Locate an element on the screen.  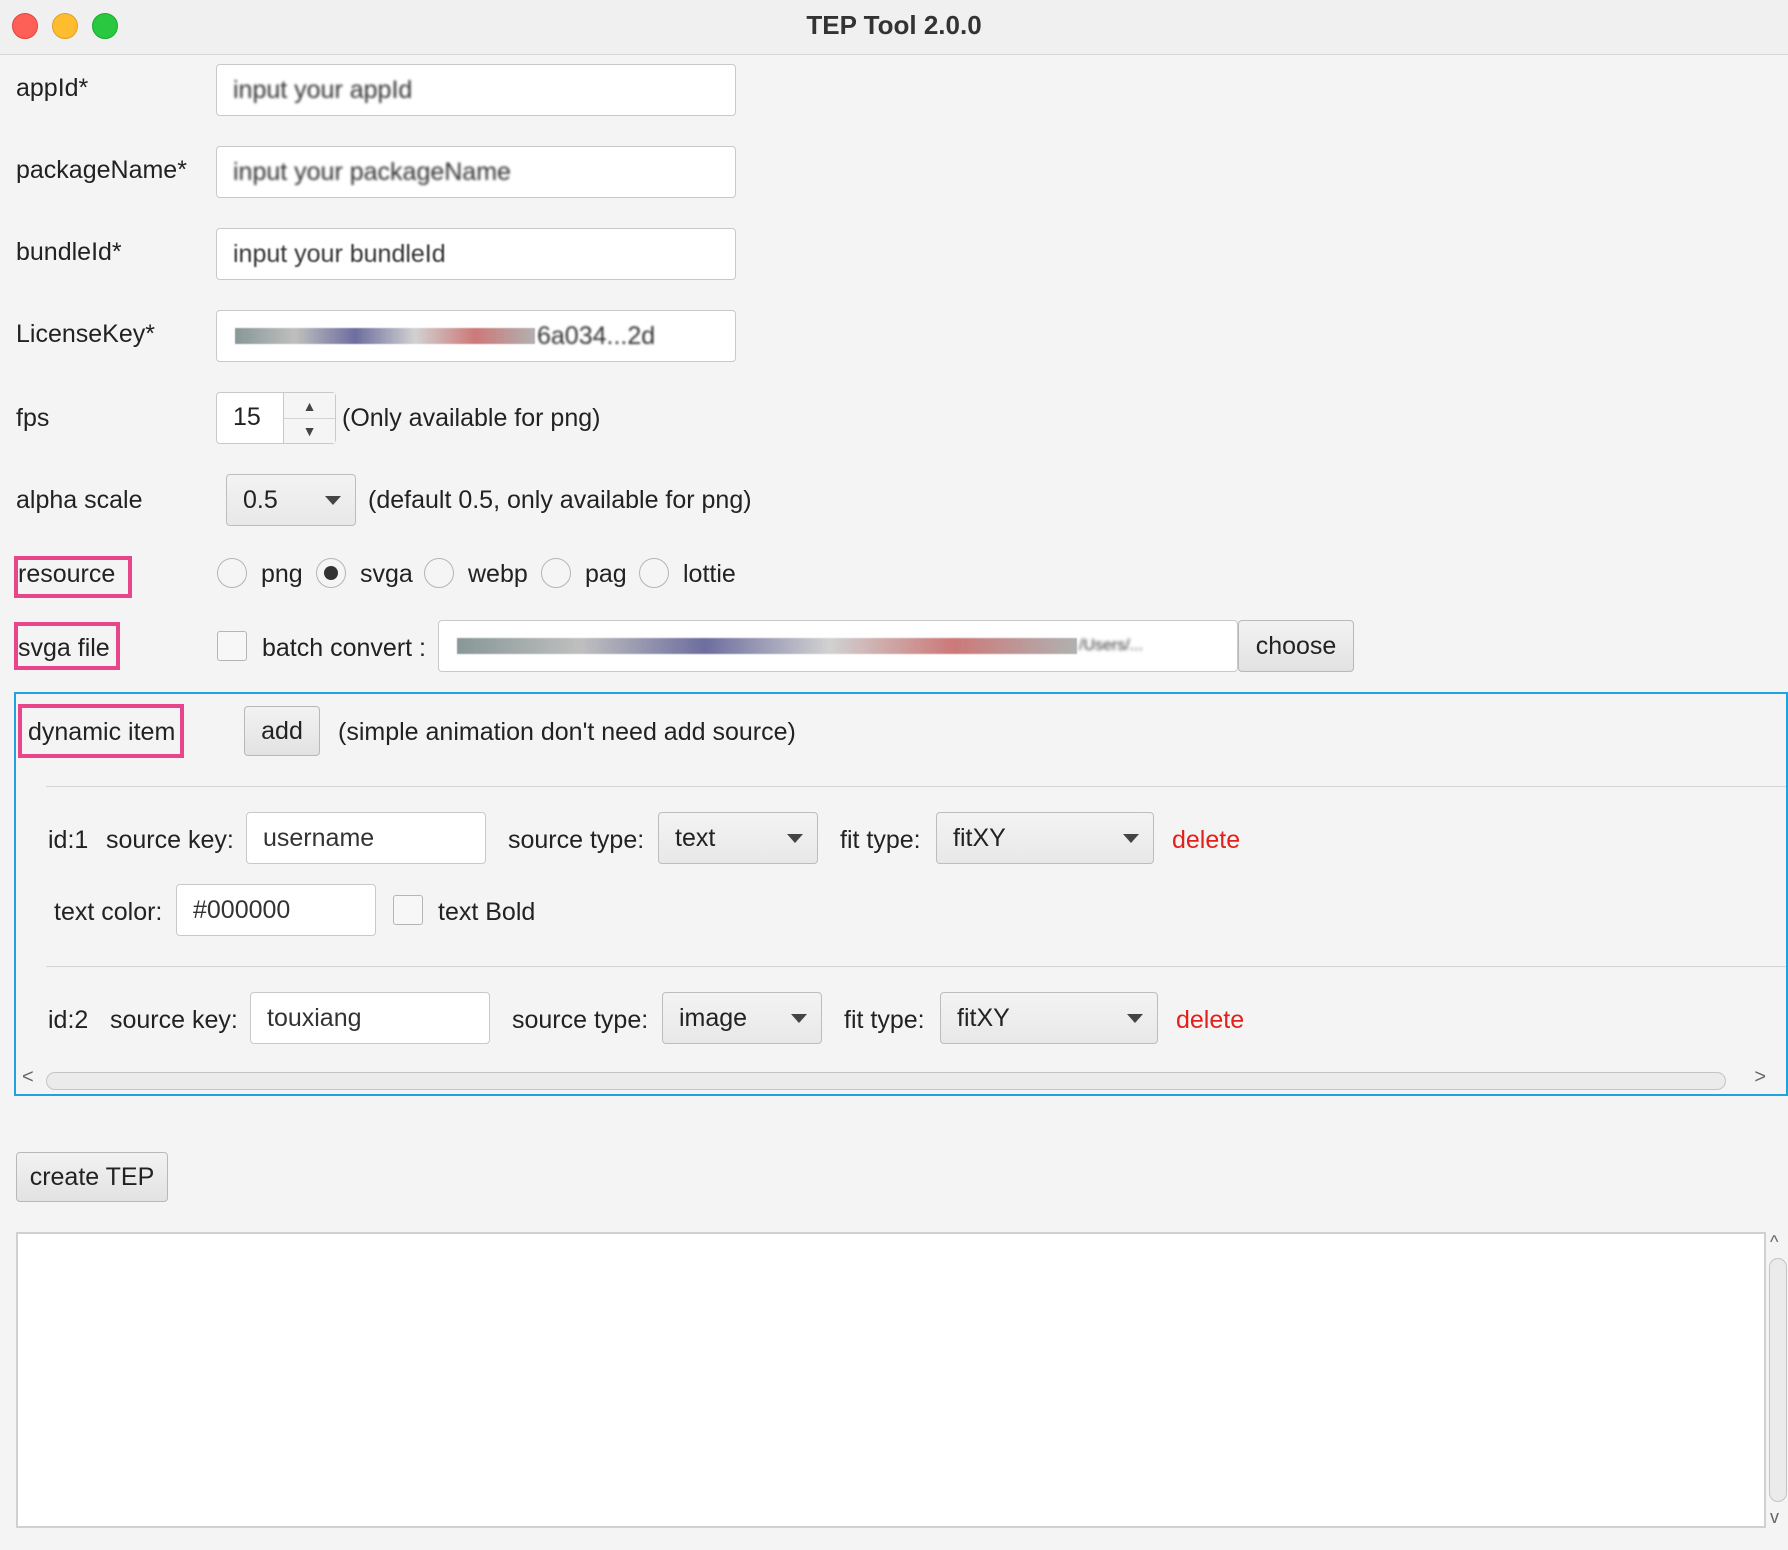
item-1-text-color-input: #000000 is located at coordinates (276, 910).